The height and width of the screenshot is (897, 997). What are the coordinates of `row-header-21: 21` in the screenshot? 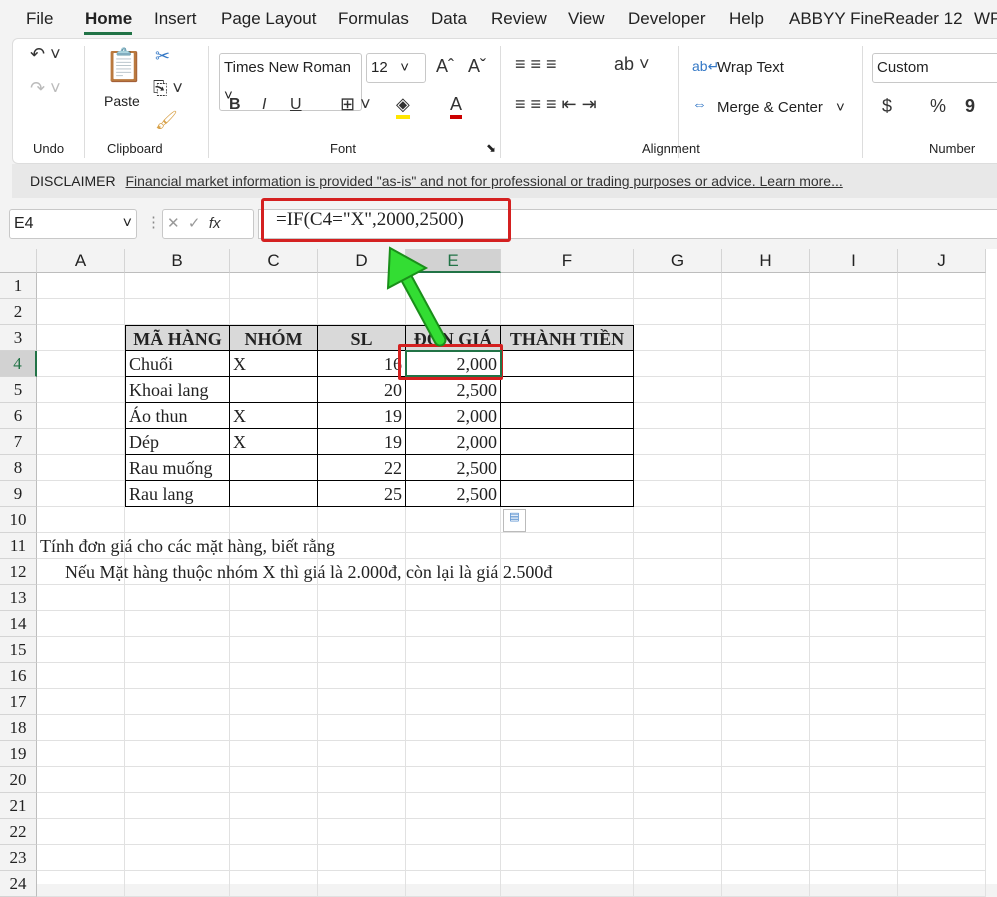 It's located at (18, 806).